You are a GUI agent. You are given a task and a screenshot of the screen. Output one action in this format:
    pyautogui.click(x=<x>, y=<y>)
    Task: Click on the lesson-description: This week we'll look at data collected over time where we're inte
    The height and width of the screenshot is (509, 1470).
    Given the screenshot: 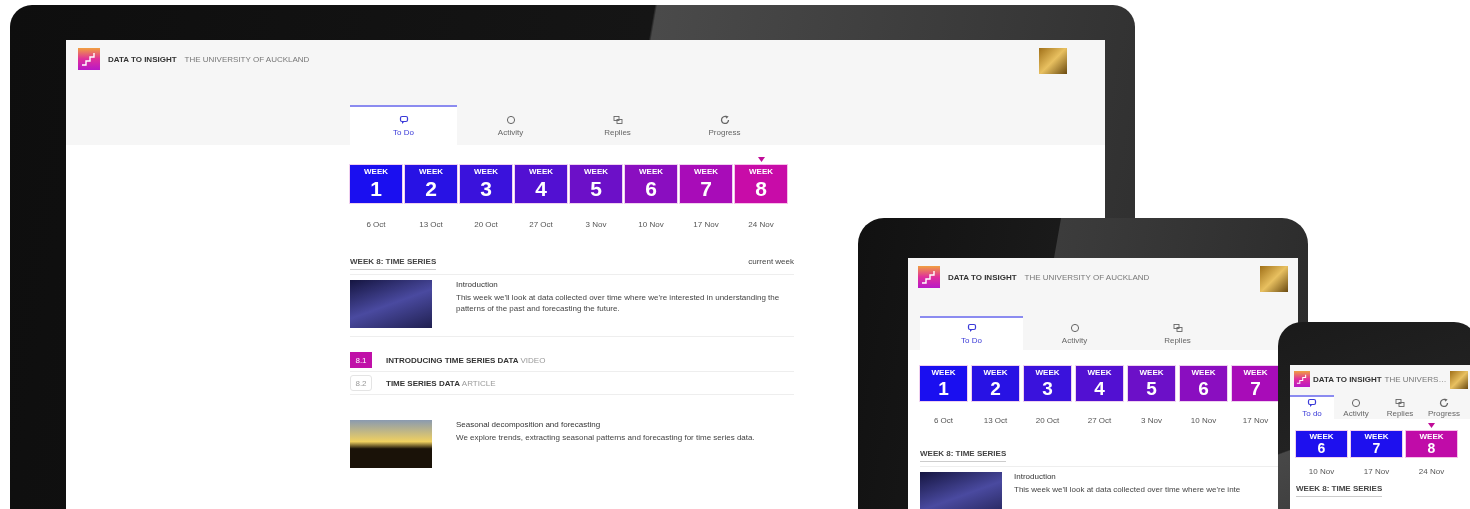 What is the action you would take?
    pyautogui.click(x=1127, y=489)
    